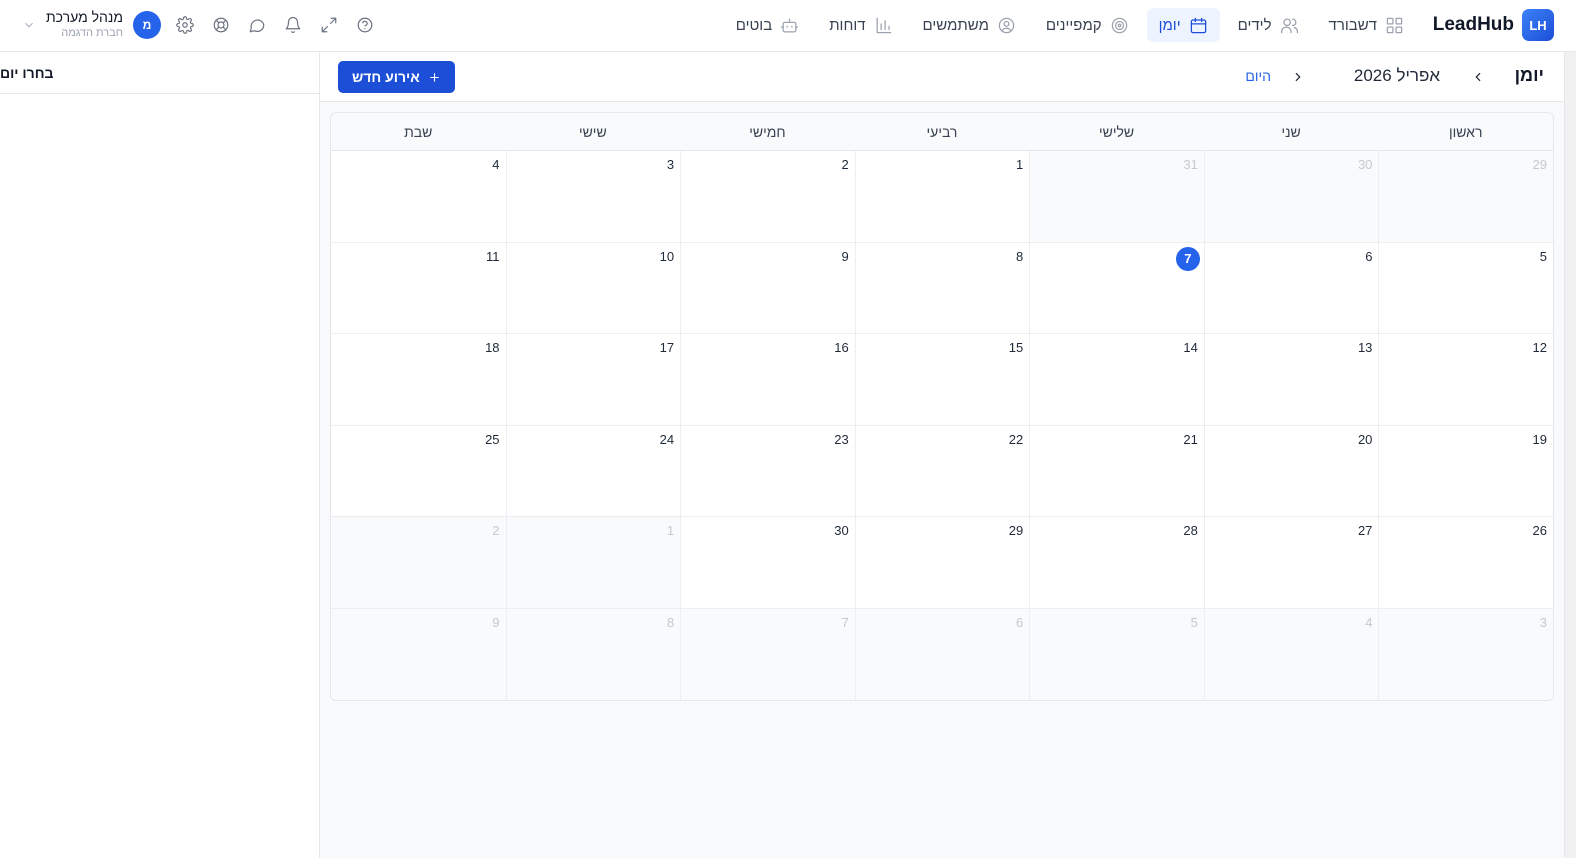  Describe the element at coordinates (1570, 455) in the screenshot. I see `page-scrollbar` at that location.